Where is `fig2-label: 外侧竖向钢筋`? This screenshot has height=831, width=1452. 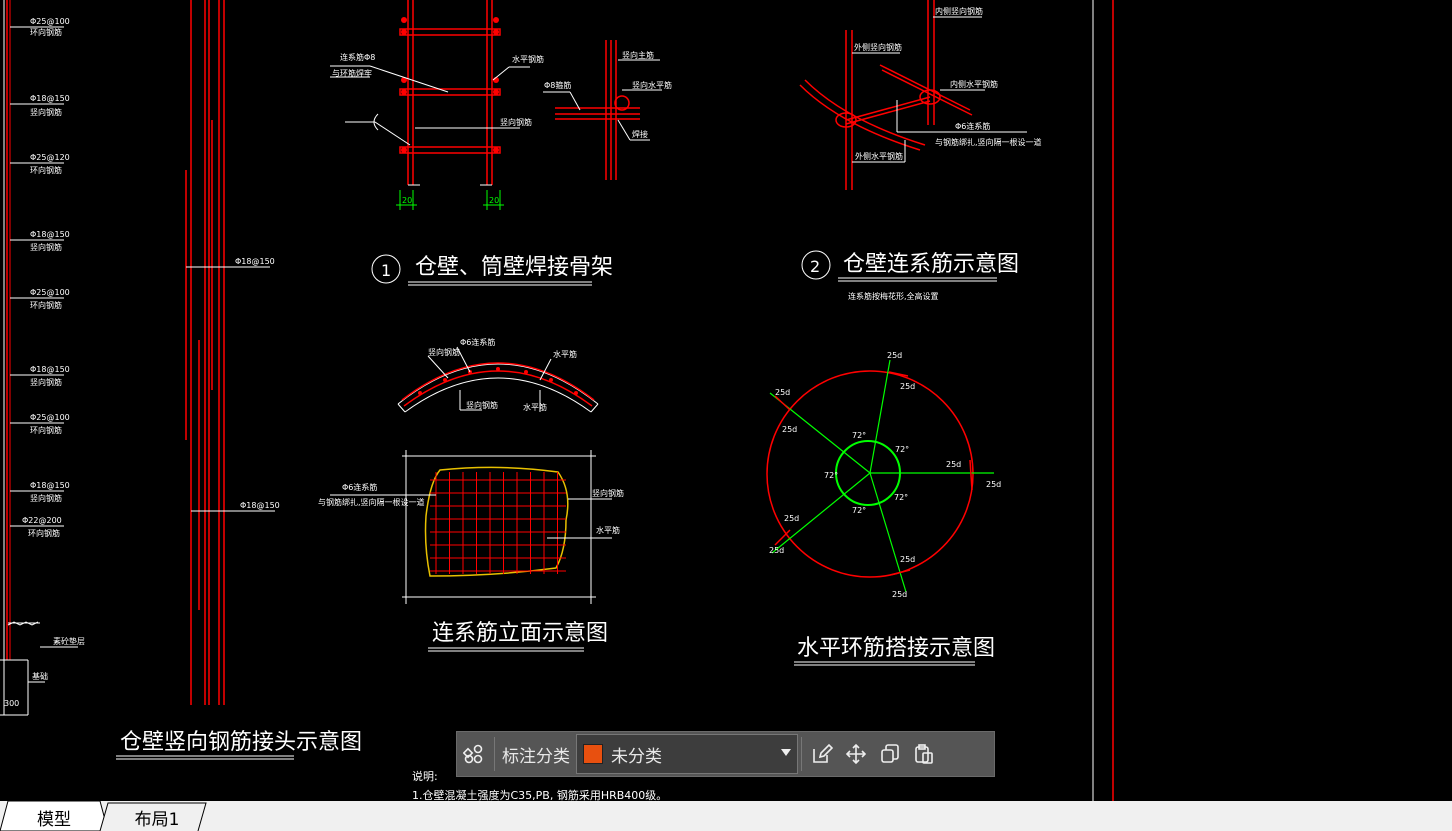 fig2-label: 外侧竖向钢筋 is located at coordinates (878, 47).